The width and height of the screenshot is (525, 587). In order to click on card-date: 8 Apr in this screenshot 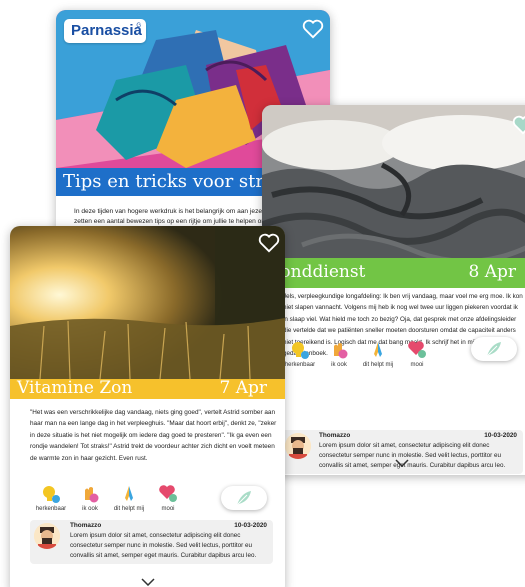, I will do `click(492, 272)`.